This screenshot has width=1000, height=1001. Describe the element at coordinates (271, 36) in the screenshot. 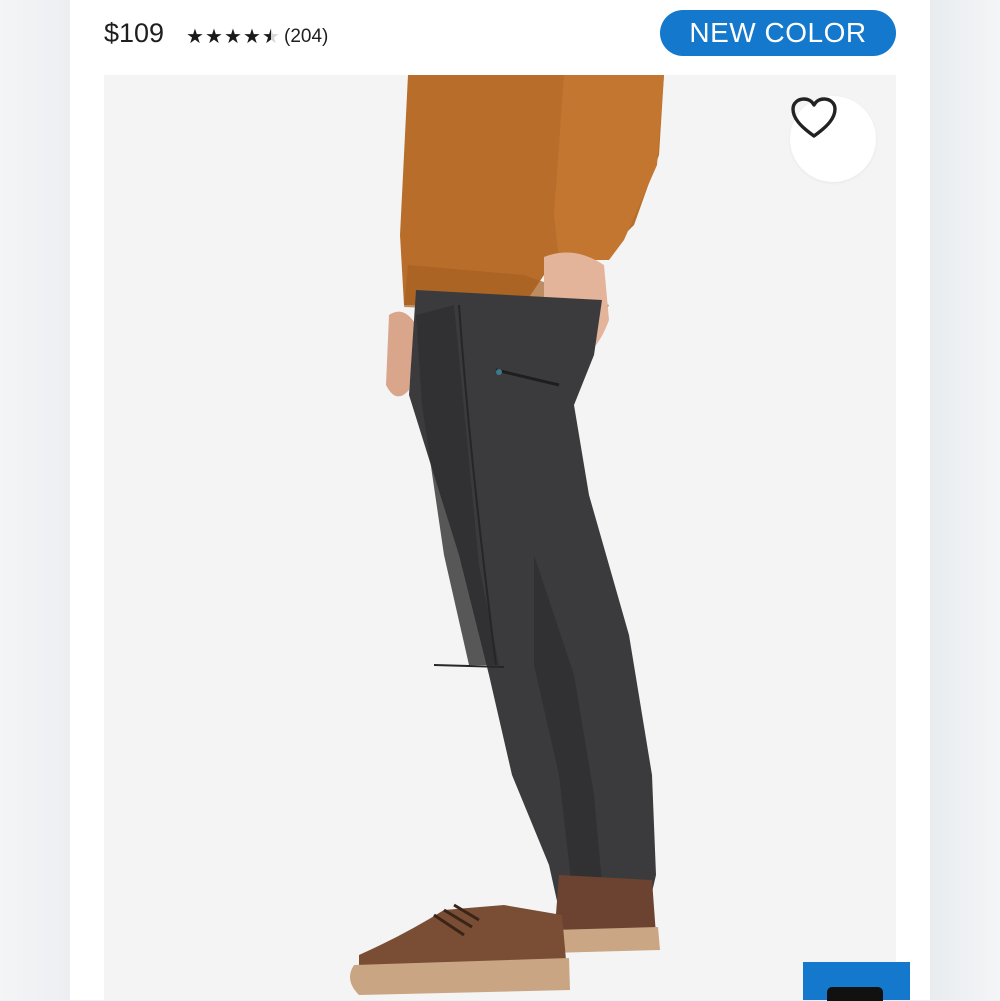

I see `half-star-icon: ★` at that location.